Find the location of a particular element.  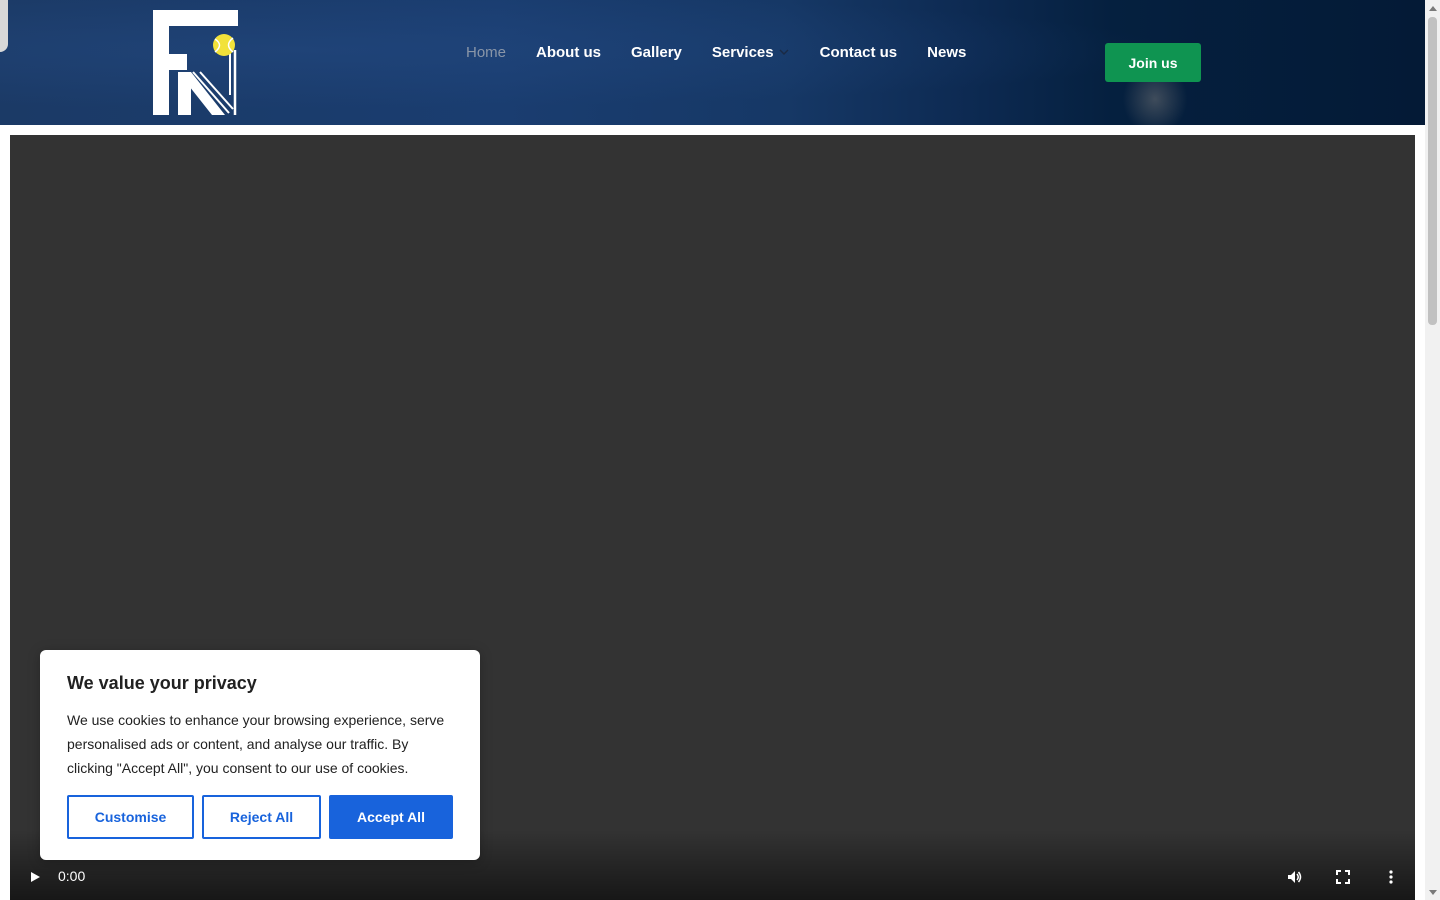

nav-item-services: Services is located at coordinates (751, 52).